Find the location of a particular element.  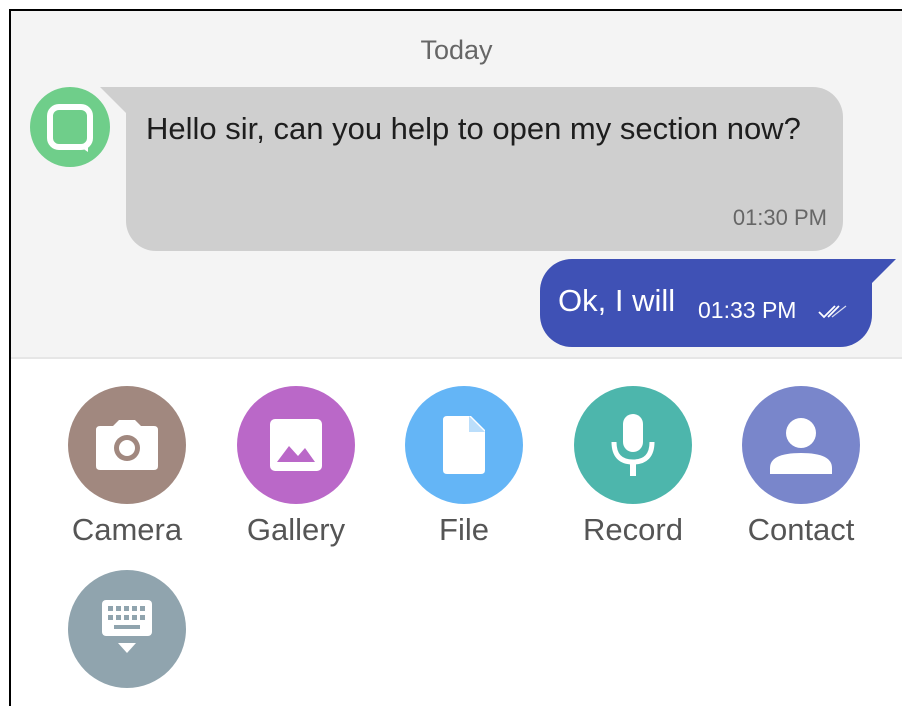

contact-circle is located at coordinates (801, 445).